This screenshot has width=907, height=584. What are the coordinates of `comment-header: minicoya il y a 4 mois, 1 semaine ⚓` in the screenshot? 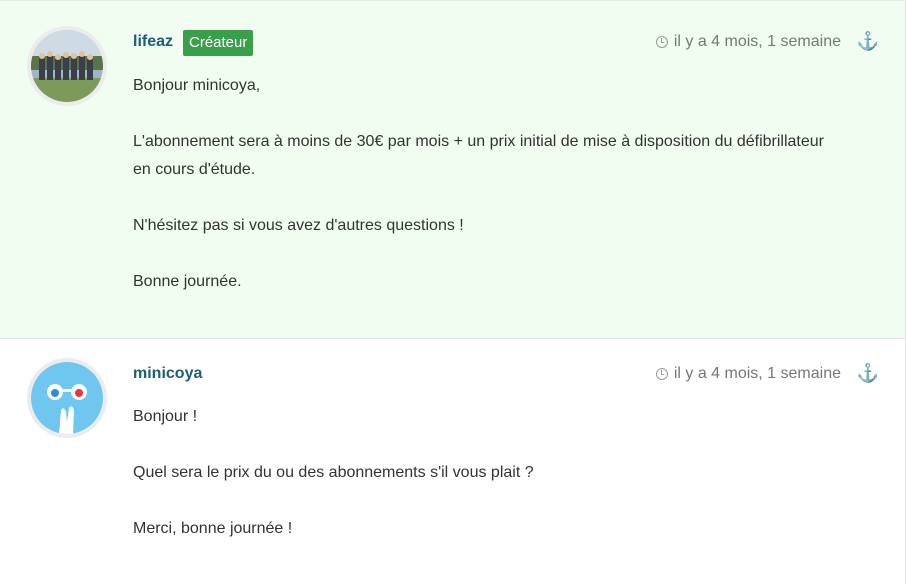 It's located at (519, 375).